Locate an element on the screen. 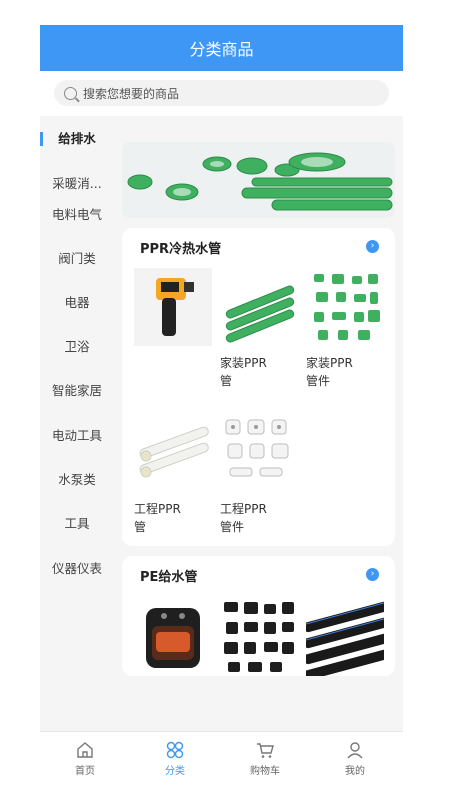 The image size is (450, 800). product-name: 工程PPR 管件 is located at coordinates (243, 518).